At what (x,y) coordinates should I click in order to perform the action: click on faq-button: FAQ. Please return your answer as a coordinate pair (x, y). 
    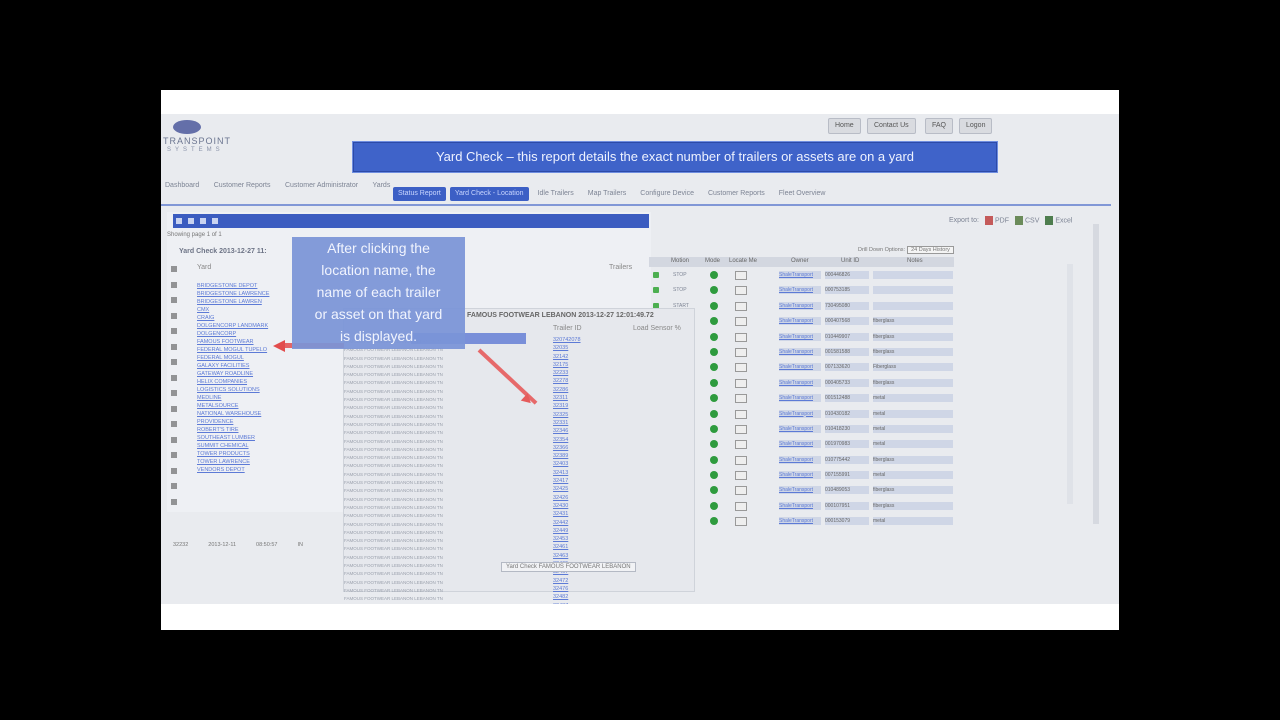
    Looking at the image, I should click on (939, 126).